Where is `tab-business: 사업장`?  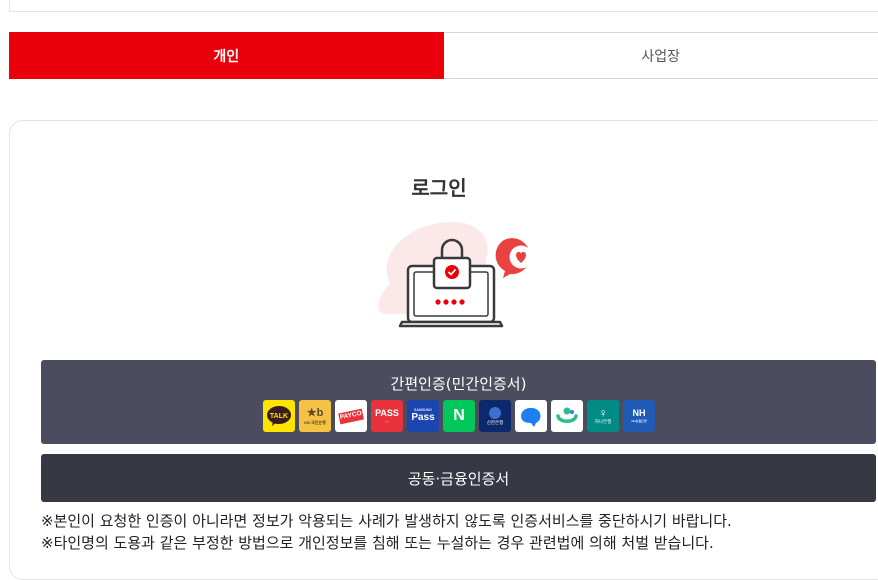 tab-business: 사업장 is located at coordinates (661, 55).